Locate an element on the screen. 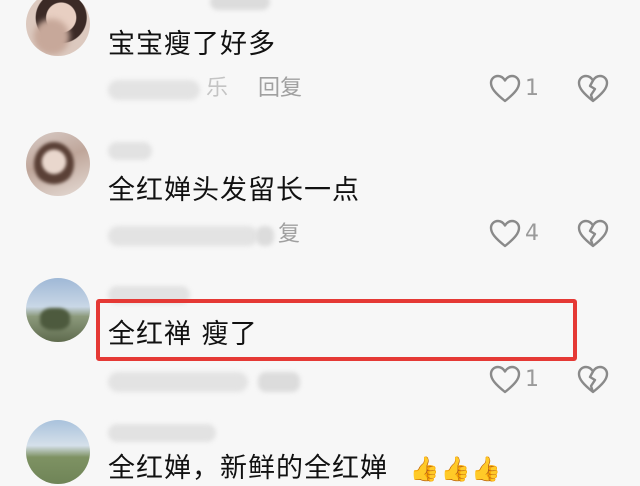 This screenshot has width=640, height=486. reply-button: 复 is located at coordinates (289, 235).